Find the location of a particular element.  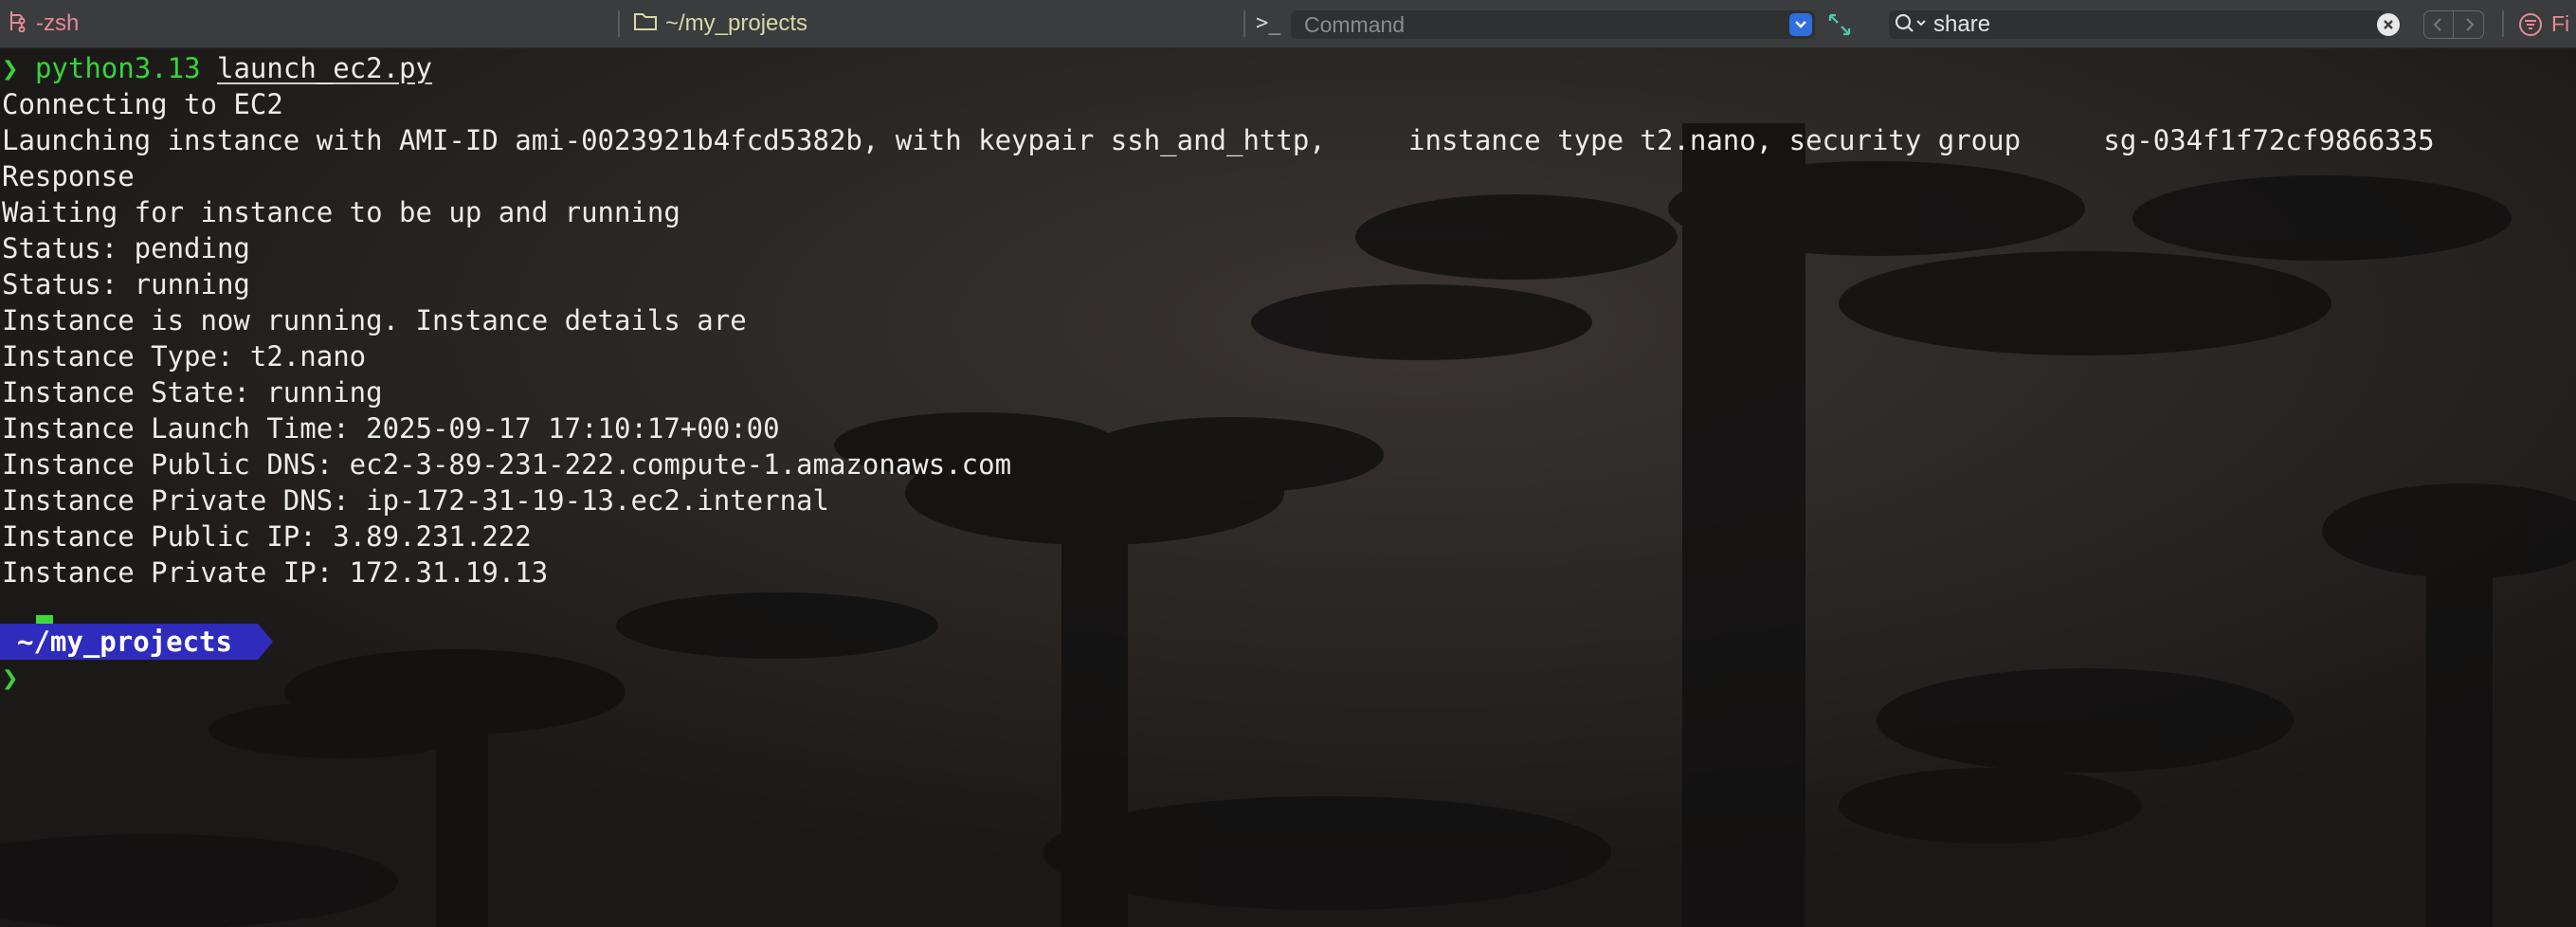

prompt-line: ❯ is located at coordinates (10, 678).